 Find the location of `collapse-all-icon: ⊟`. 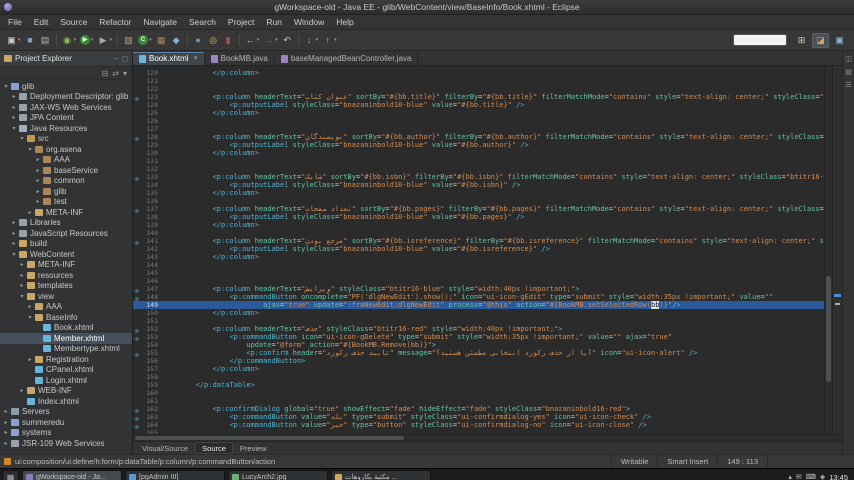

collapse-all-icon: ⊟ is located at coordinates (105, 73).